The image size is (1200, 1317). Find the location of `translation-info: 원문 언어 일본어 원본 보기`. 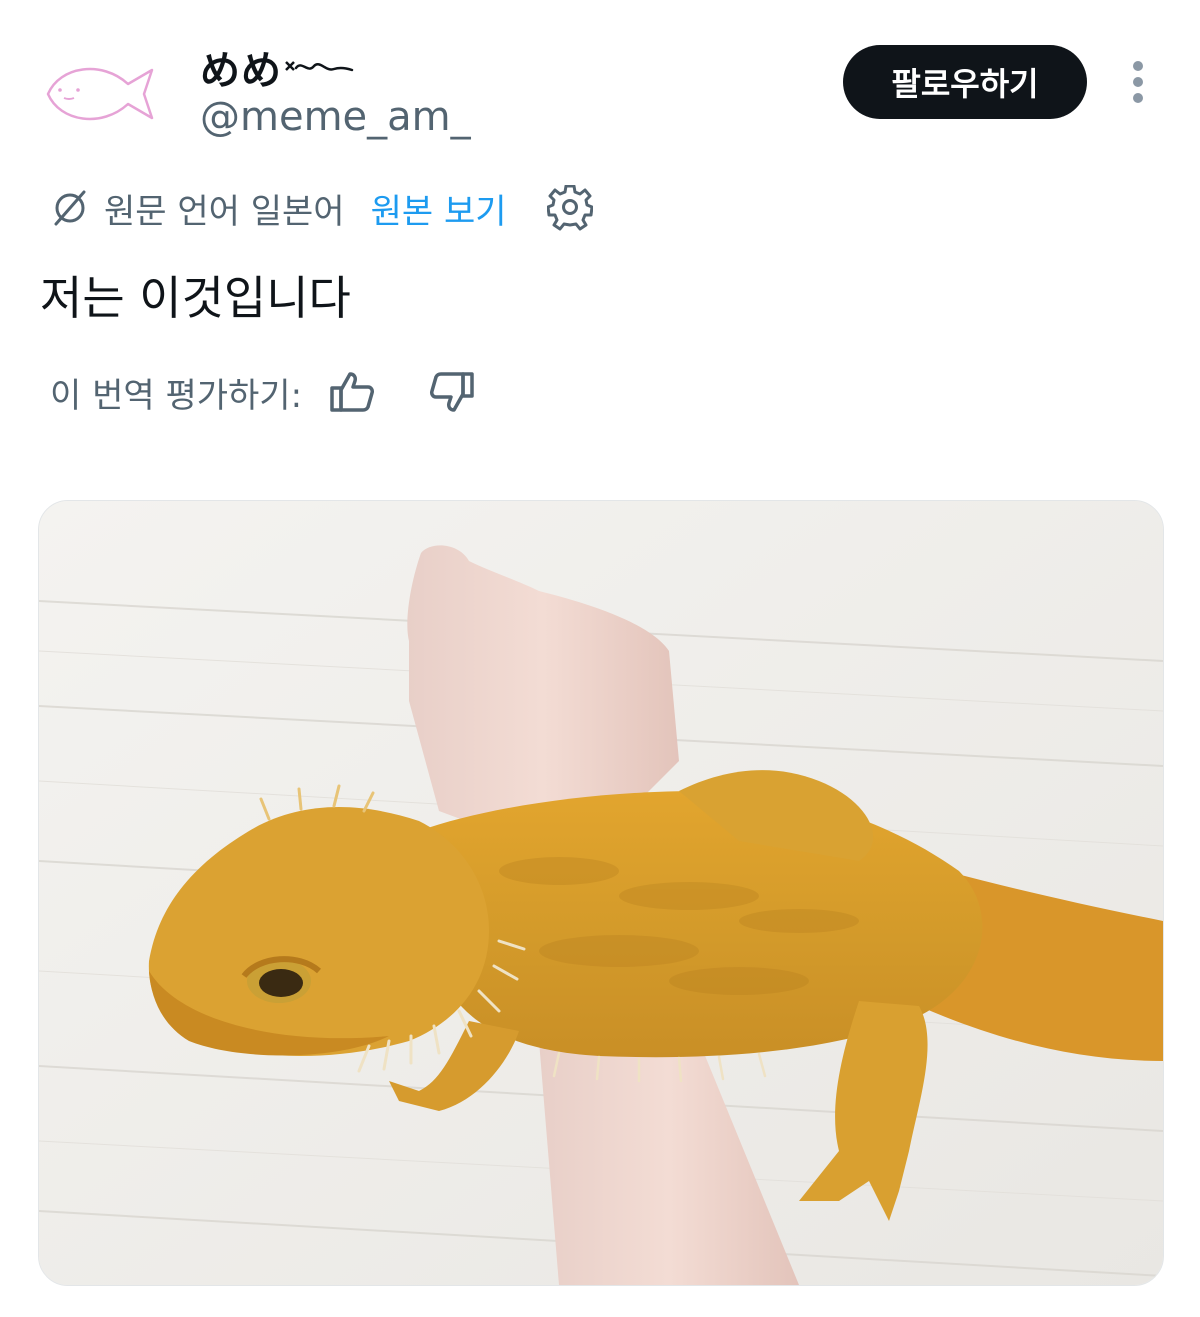

translation-info: 원문 언어 일본어 원본 보기 is located at coordinates (321, 208).